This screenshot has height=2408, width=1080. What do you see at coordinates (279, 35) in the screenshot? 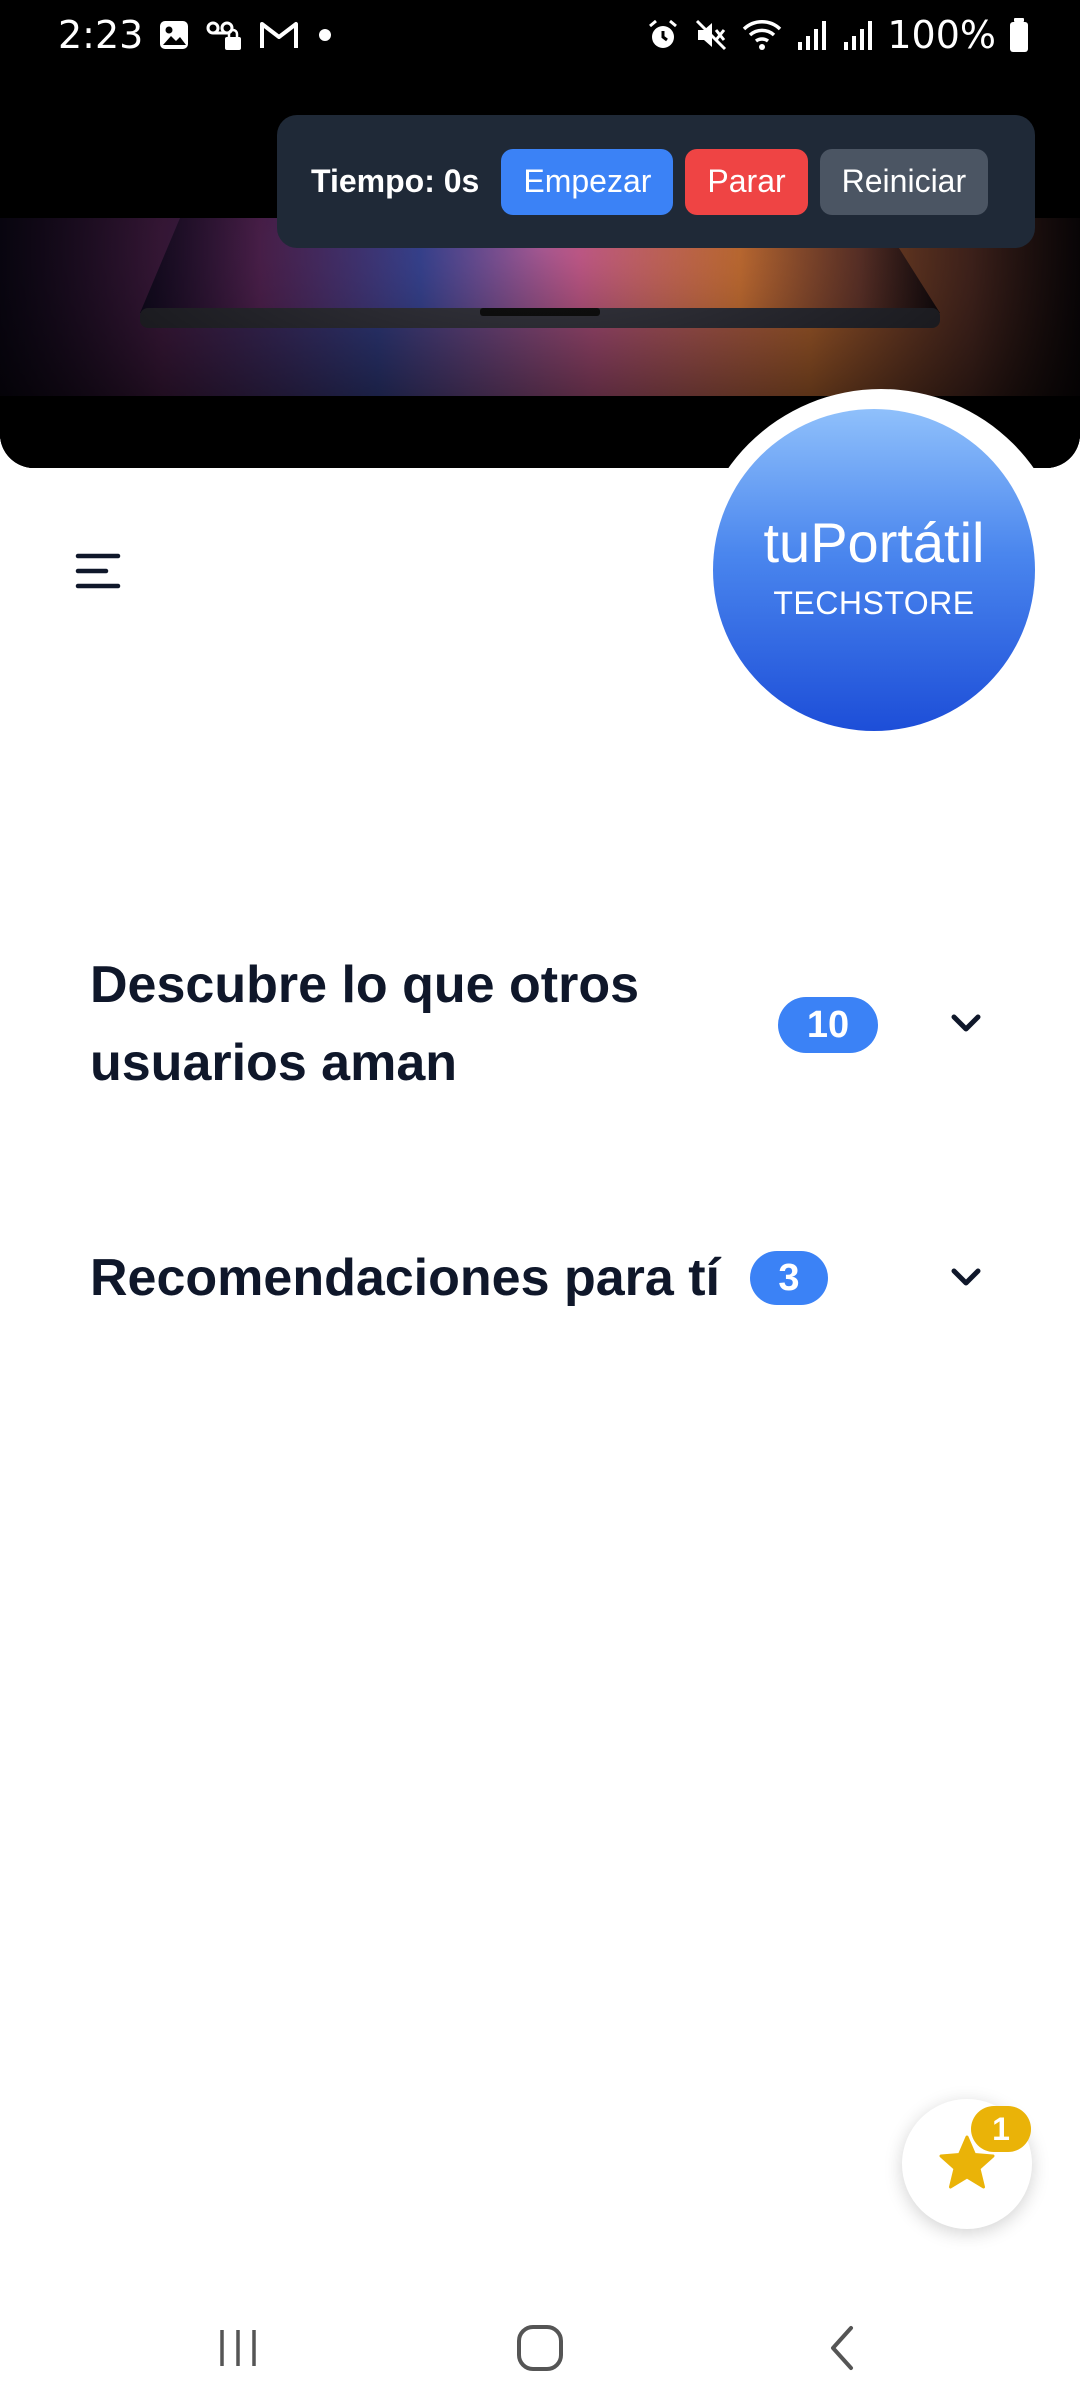
I see `gmail-icon` at bounding box center [279, 35].